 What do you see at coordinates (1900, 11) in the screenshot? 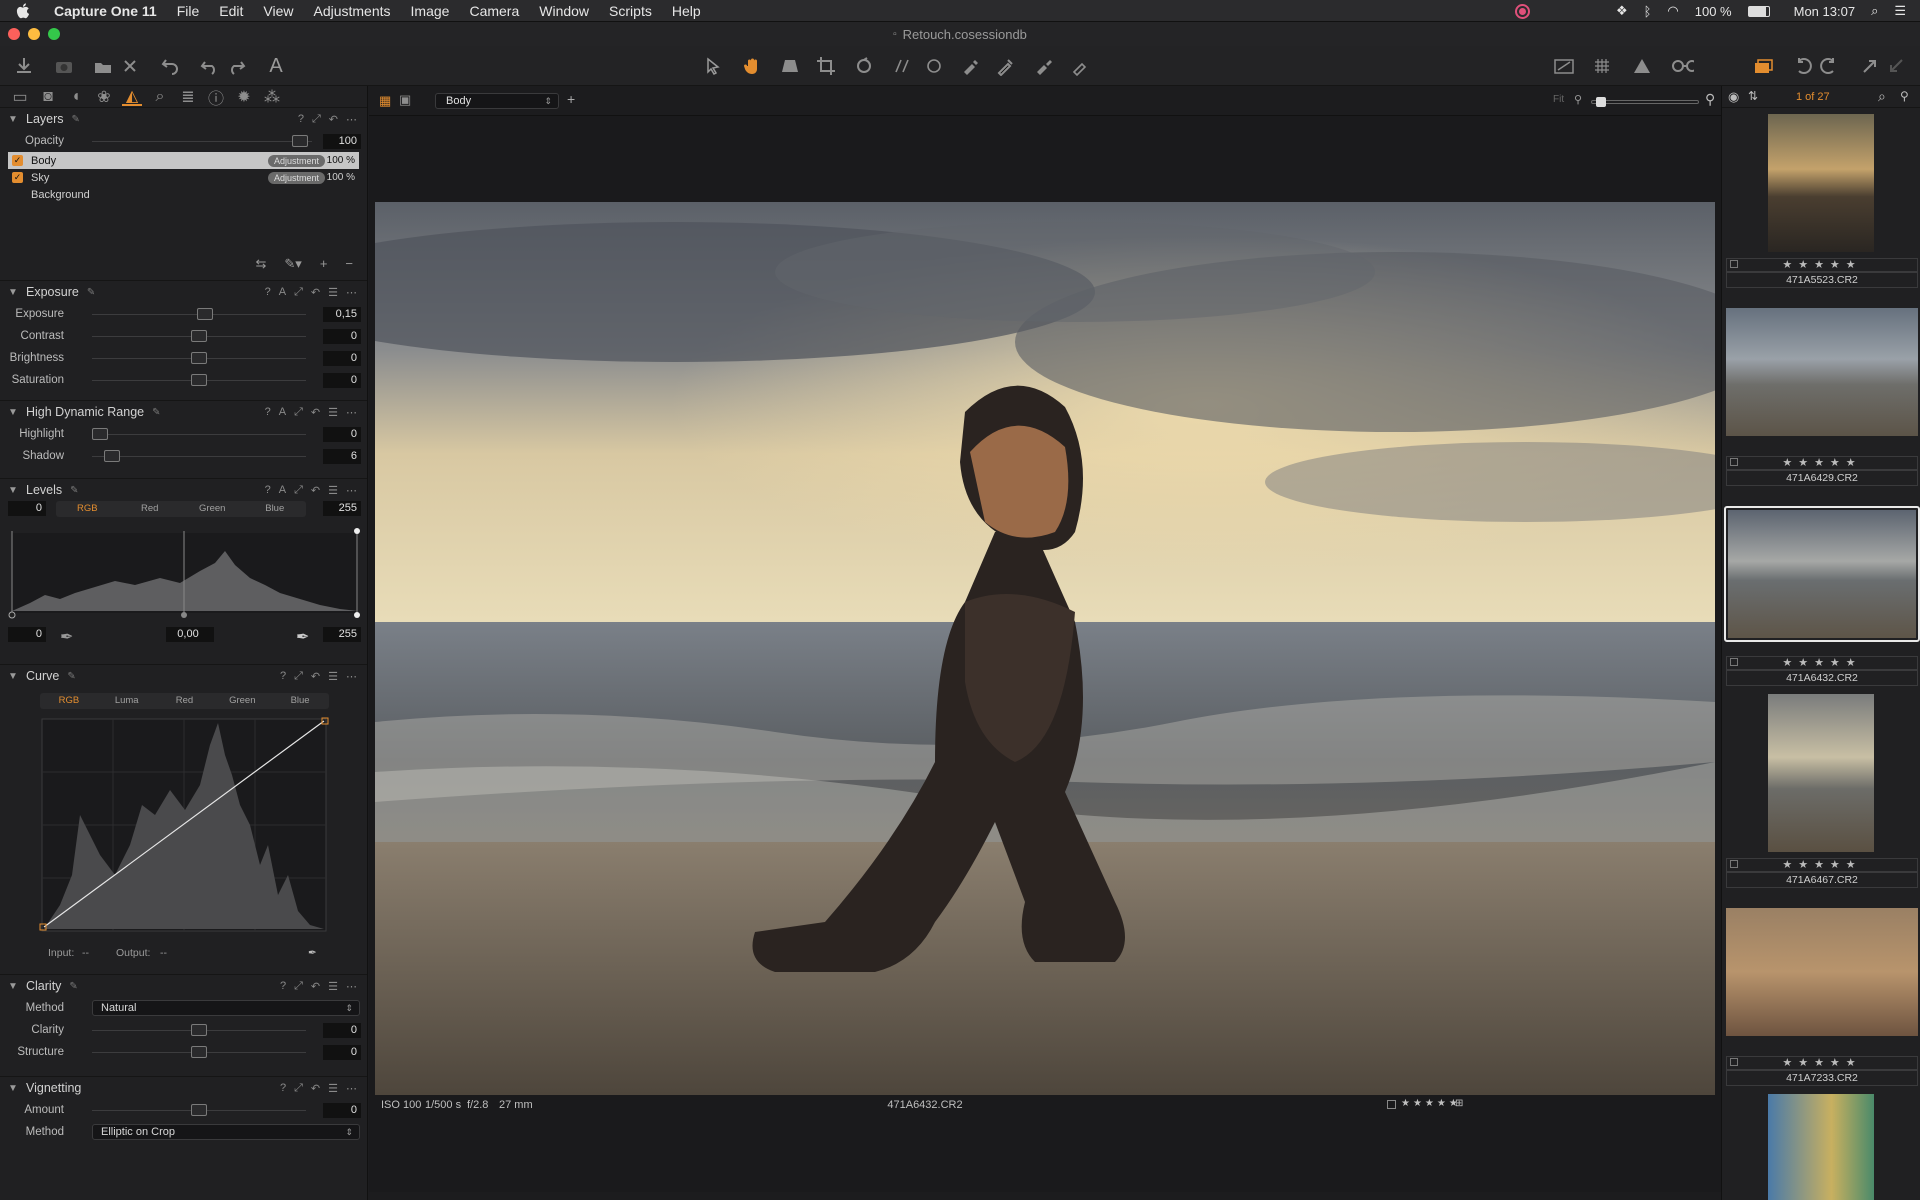
I see `notification-center-icon: ☰` at bounding box center [1900, 11].